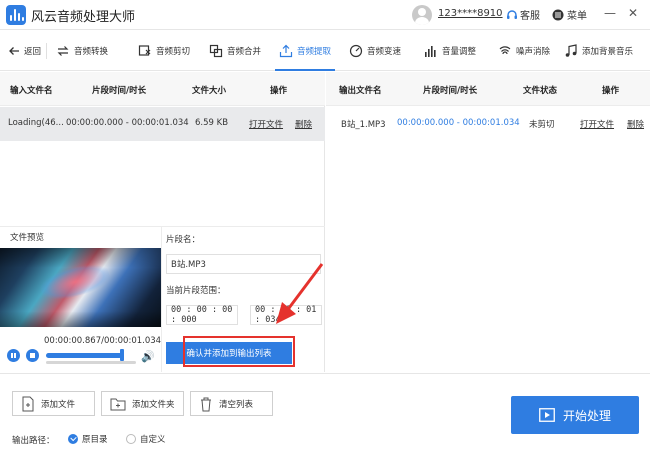  Describe the element at coordinates (148, 356) in the screenshot. I see `volume-icon: 🔊` at that location.